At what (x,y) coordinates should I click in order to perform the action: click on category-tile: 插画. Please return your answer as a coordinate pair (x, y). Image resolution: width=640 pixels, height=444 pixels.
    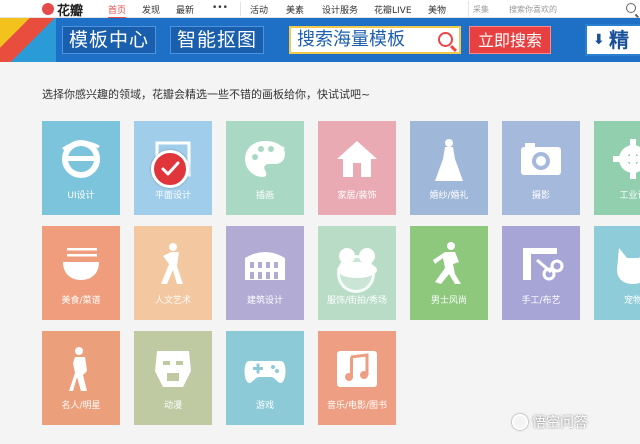
    Looking at the image, I should click on (265, 168).